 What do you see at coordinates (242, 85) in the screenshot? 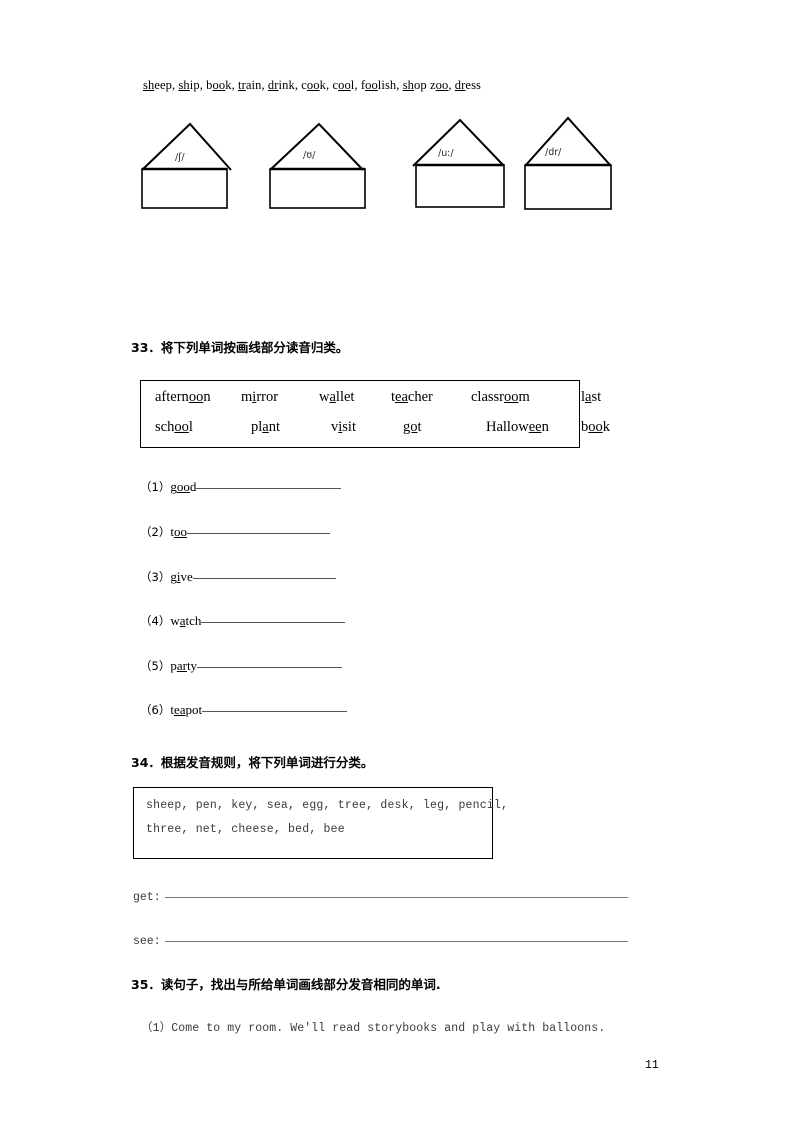
I see `phonics-word-4-underlined-part: tr` at bounding box center [242, 85].